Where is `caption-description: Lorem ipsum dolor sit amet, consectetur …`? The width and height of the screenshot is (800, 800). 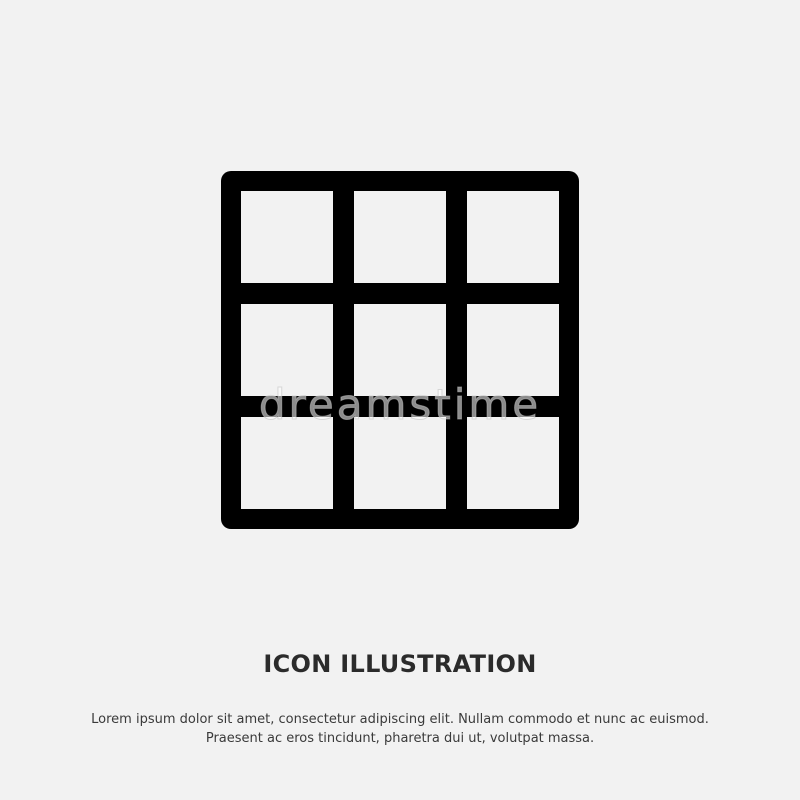
caption-description: Lorem ipsum dolor sit amet, consectetur … is located at coordinates (400, 729).